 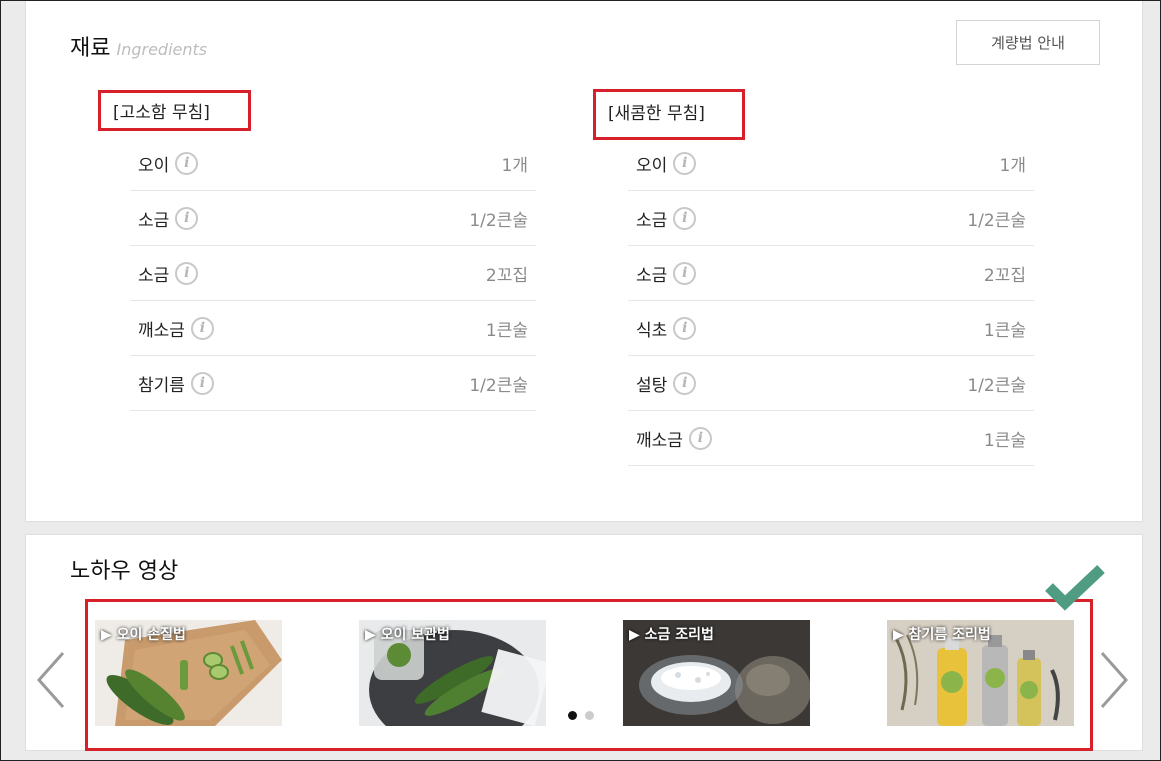 I want to click on ingredient-row: 참기름 i 1/2큰술, so click(x=333, y=383).